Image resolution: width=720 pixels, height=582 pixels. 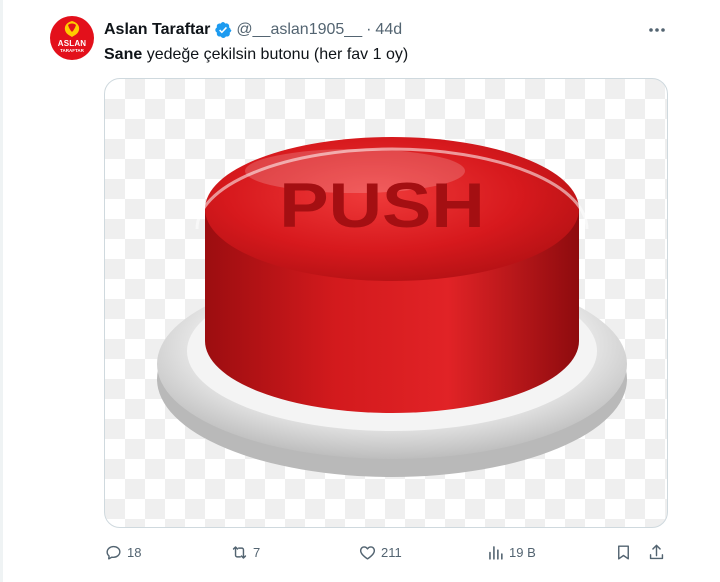 What do you see at coordinates (1, 291) in the screenshot?
I see `frame-edge` at bounding box center [1, 291].